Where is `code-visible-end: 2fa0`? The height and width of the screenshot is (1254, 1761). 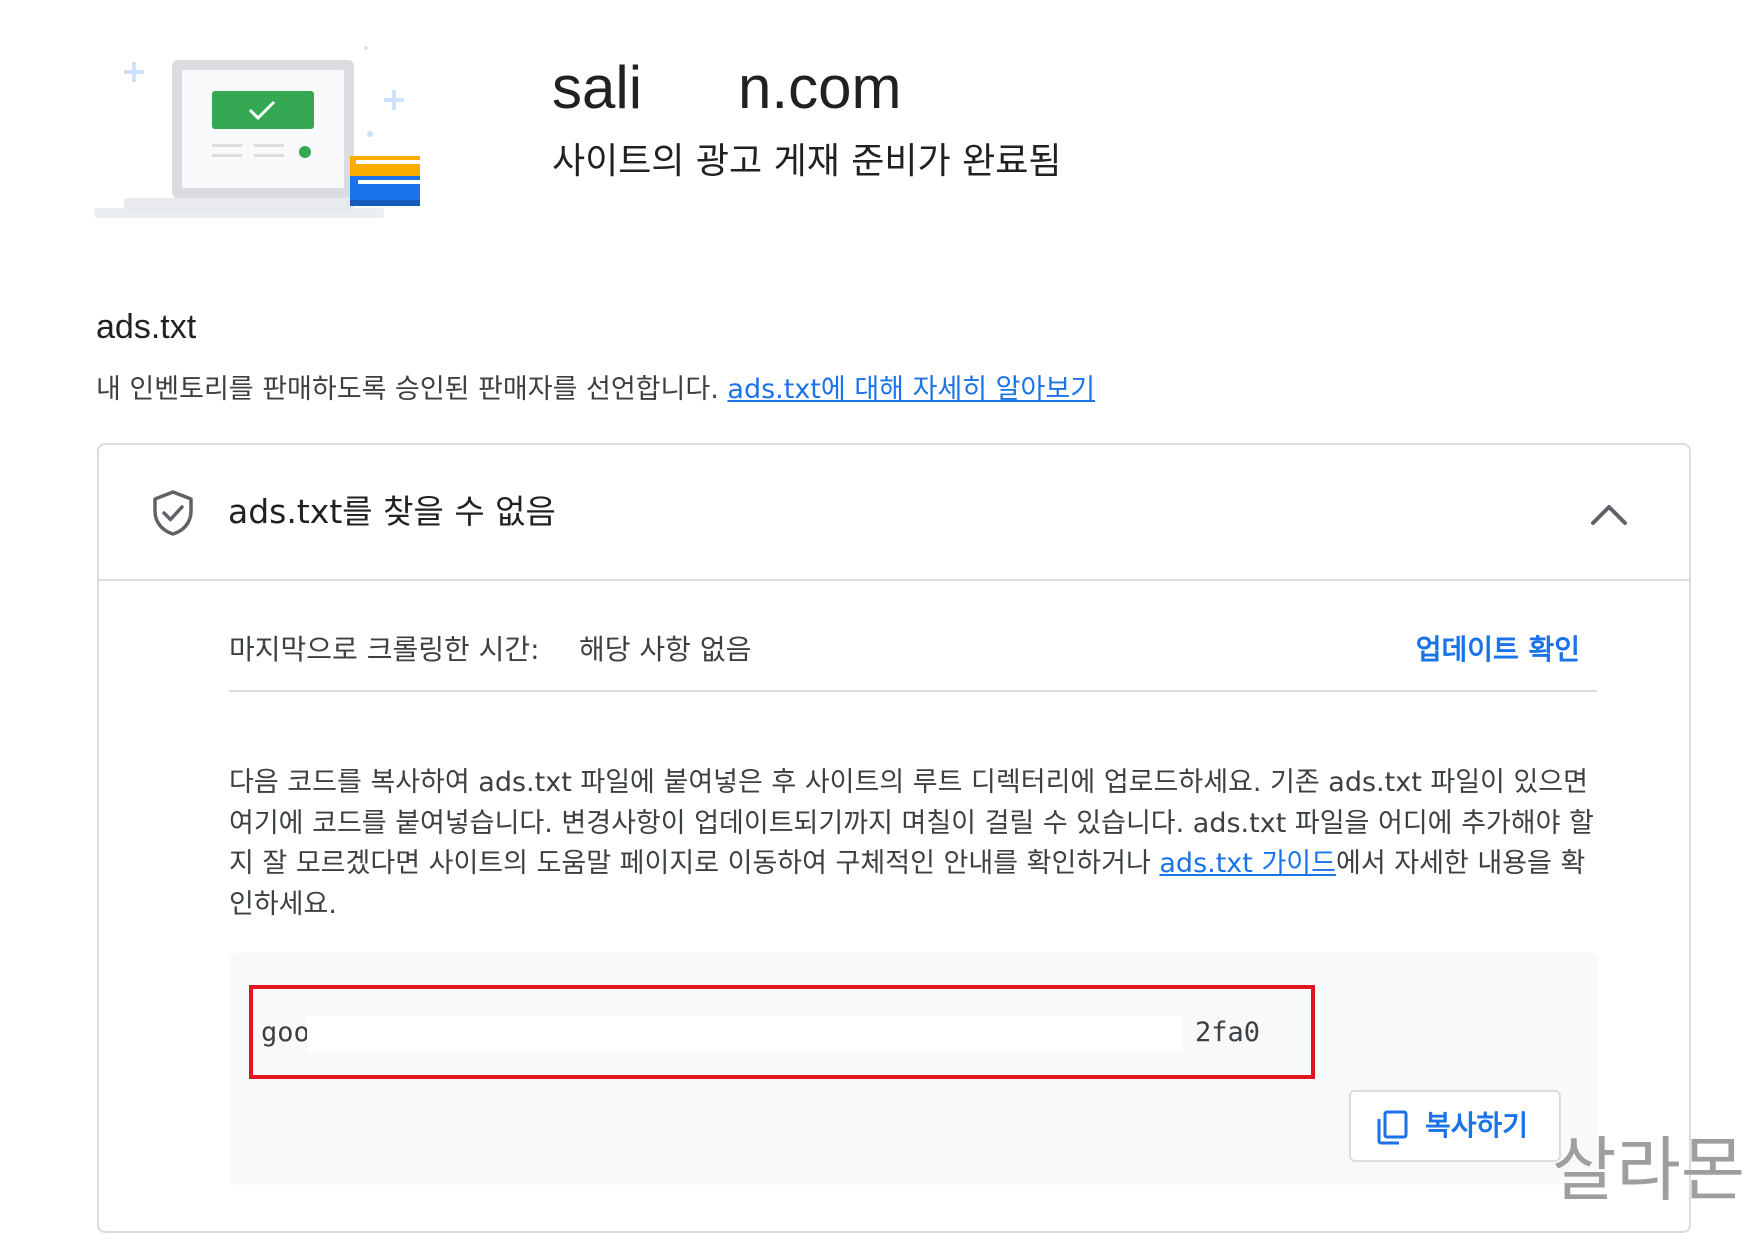
code-visible-end: 2fa0 is located at coordinates (1228, 1032).